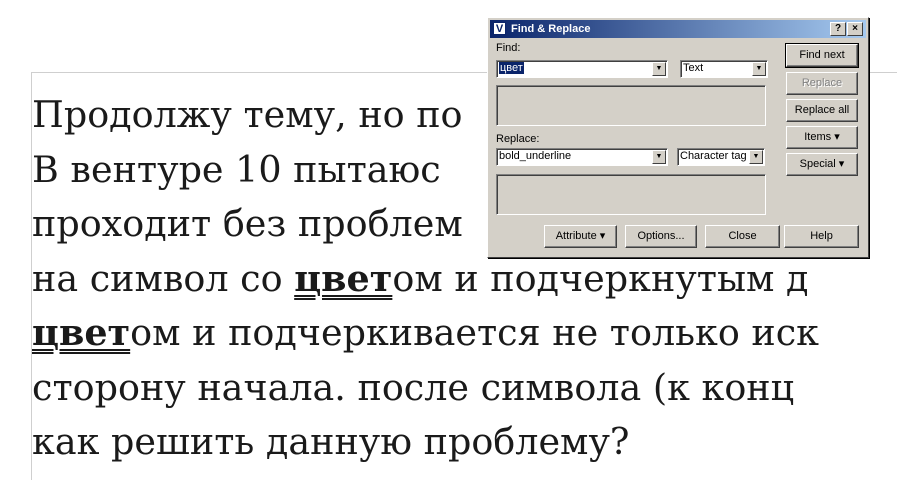  What do you see at coordinates (713, 156) in the screenshot?
I see `replace-type-value: Character tag` at bounding box center [713, 156].